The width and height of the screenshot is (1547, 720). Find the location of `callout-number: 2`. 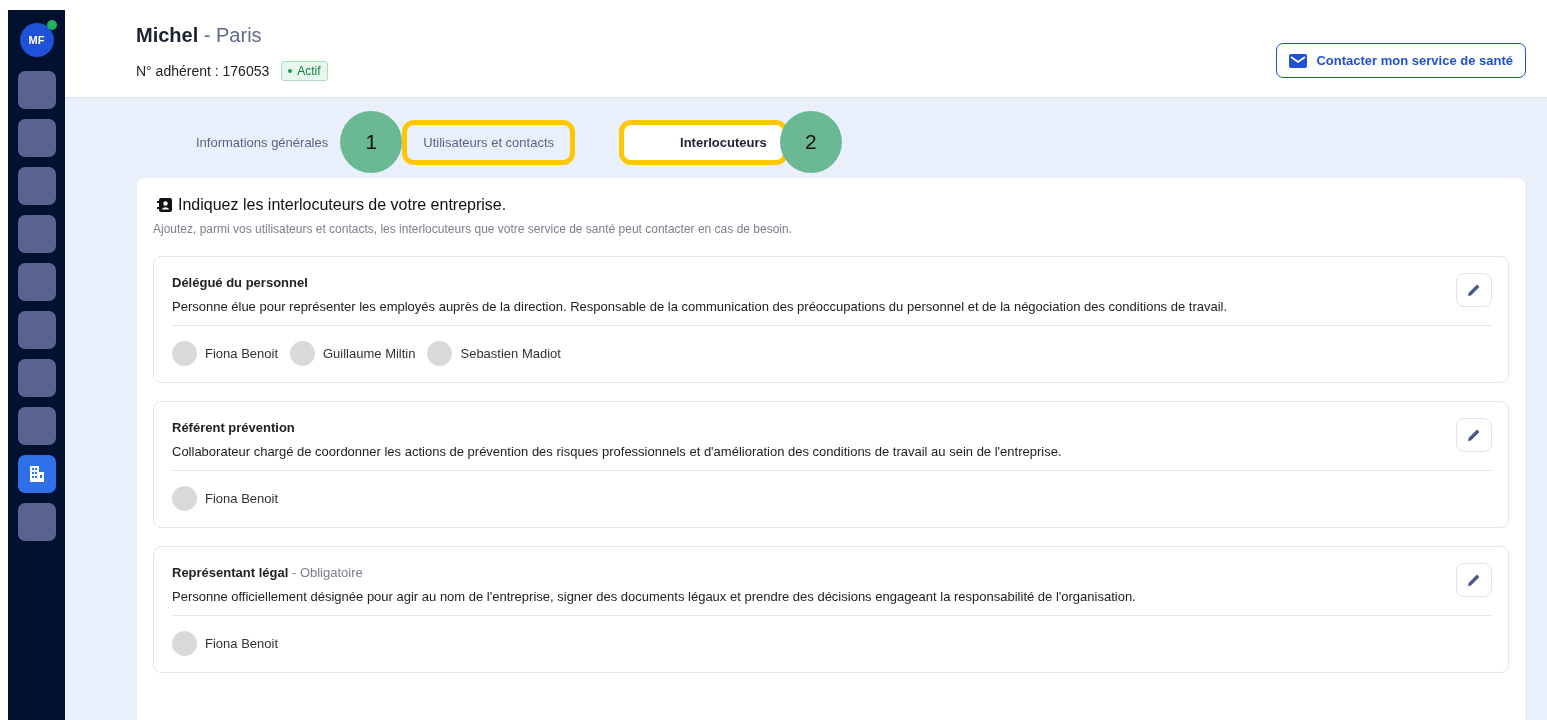

callout-number: 2 is located at coordinates (810, 142).